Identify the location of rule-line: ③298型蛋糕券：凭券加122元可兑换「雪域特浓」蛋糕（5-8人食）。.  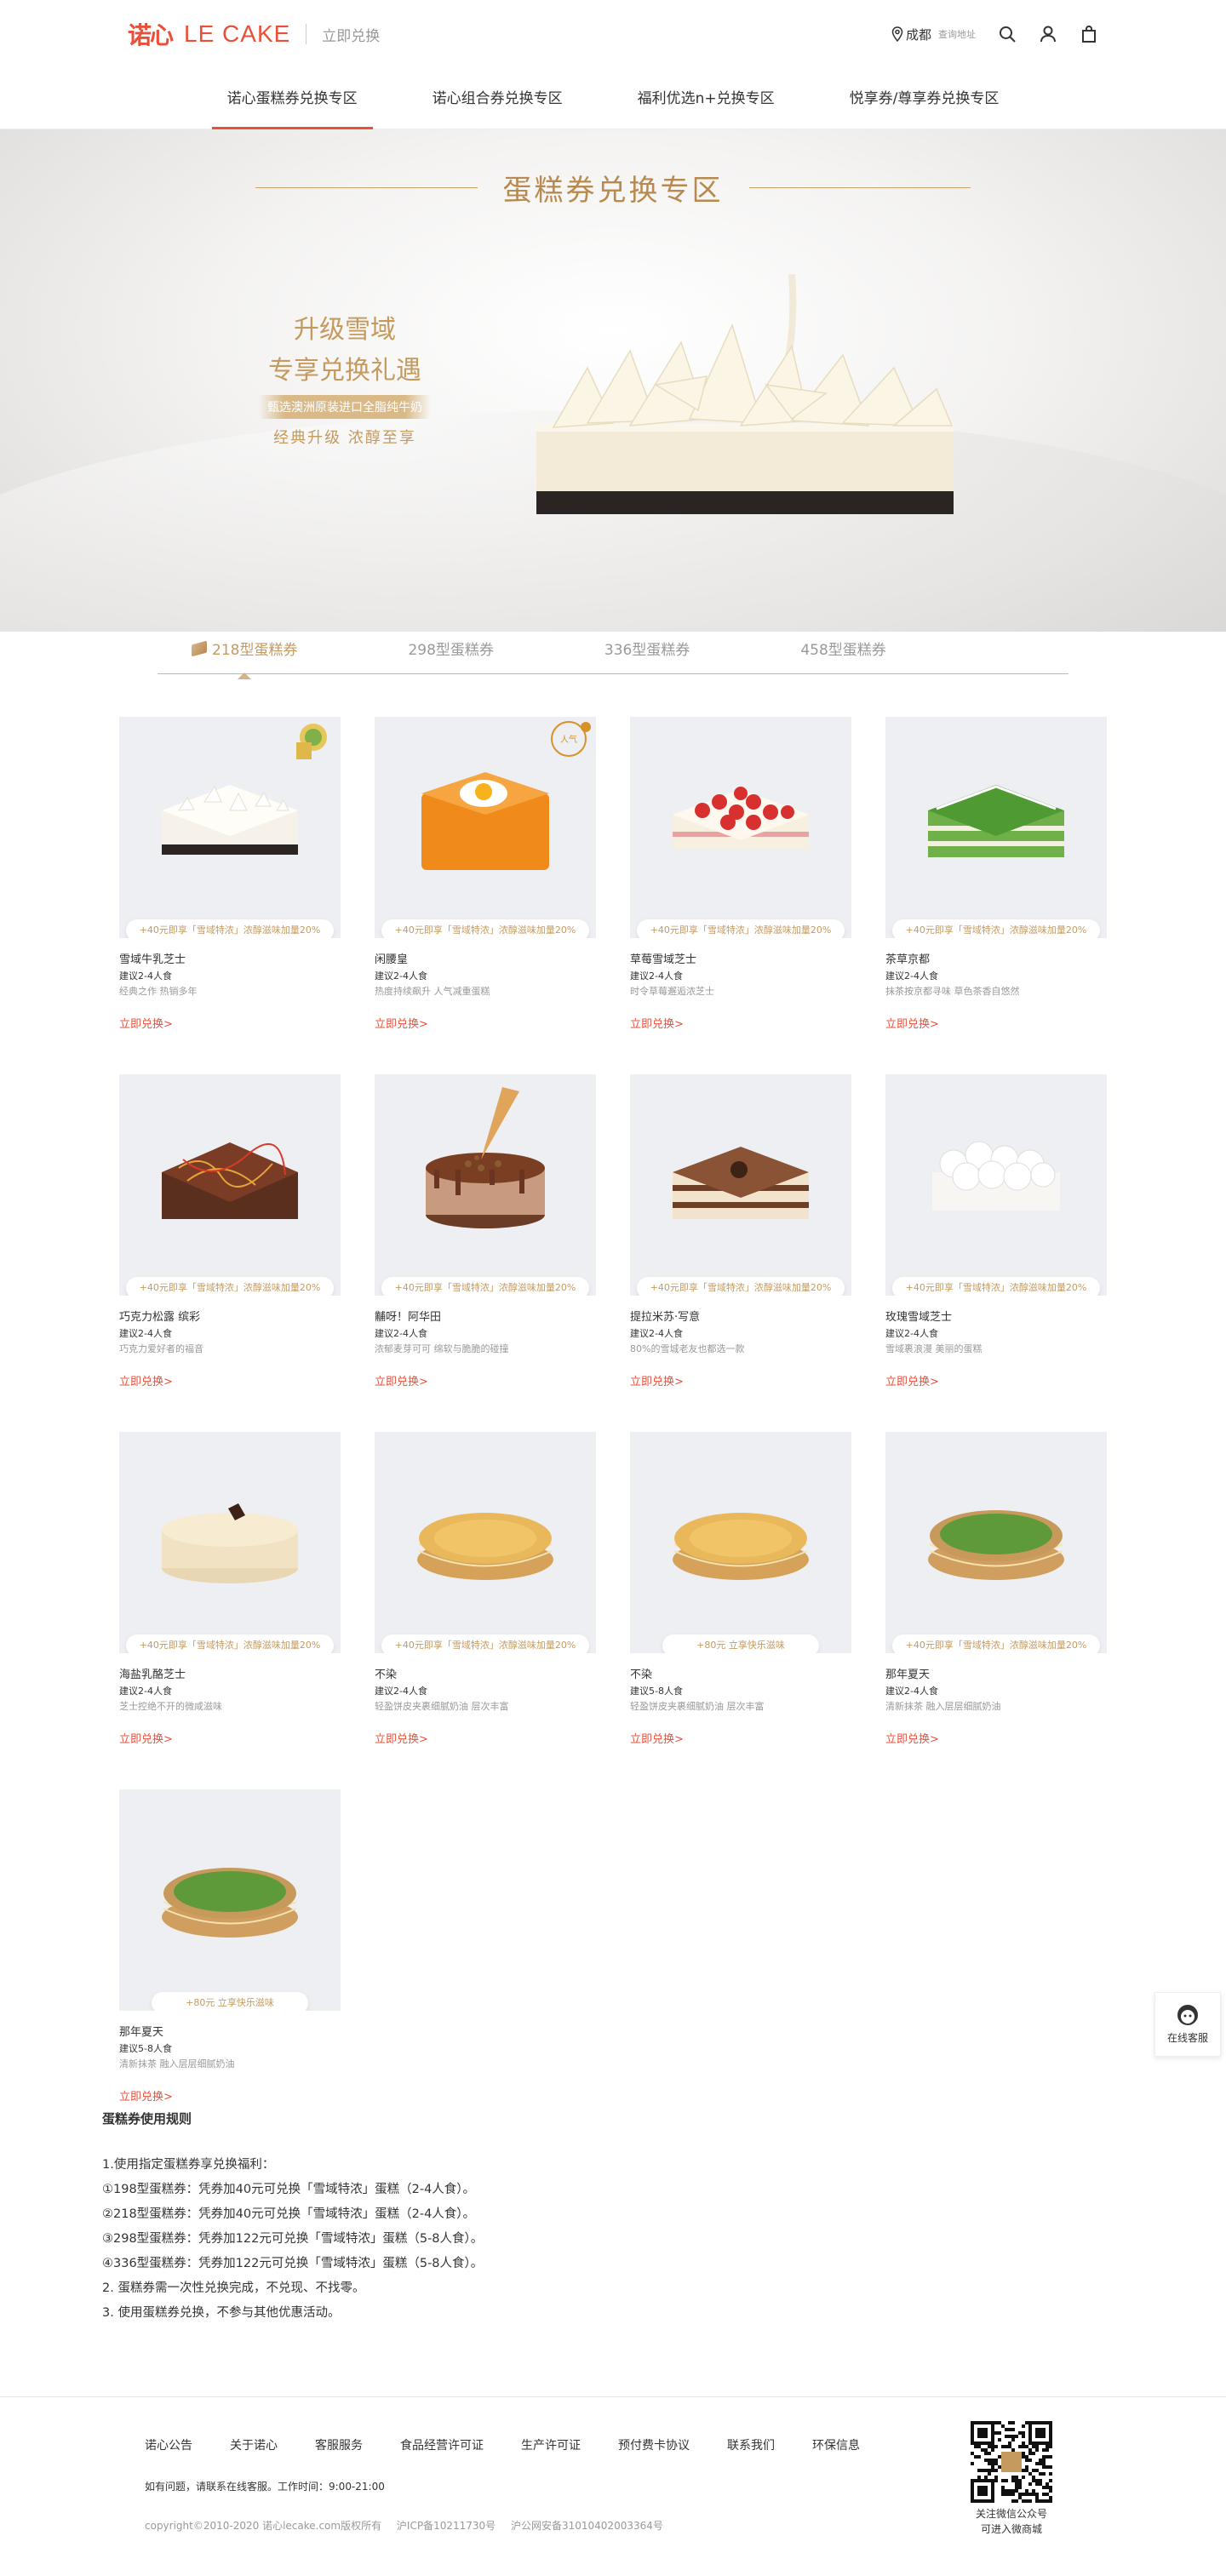
(293, 2239).